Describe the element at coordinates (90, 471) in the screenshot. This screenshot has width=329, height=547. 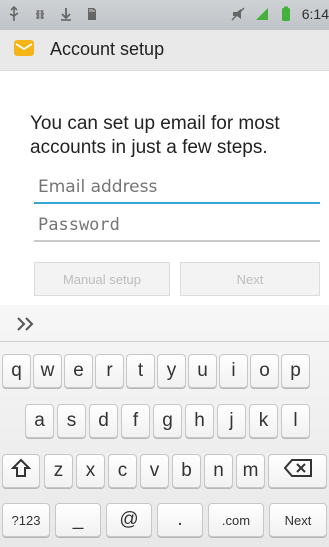
I see `key-x: x` at that location.